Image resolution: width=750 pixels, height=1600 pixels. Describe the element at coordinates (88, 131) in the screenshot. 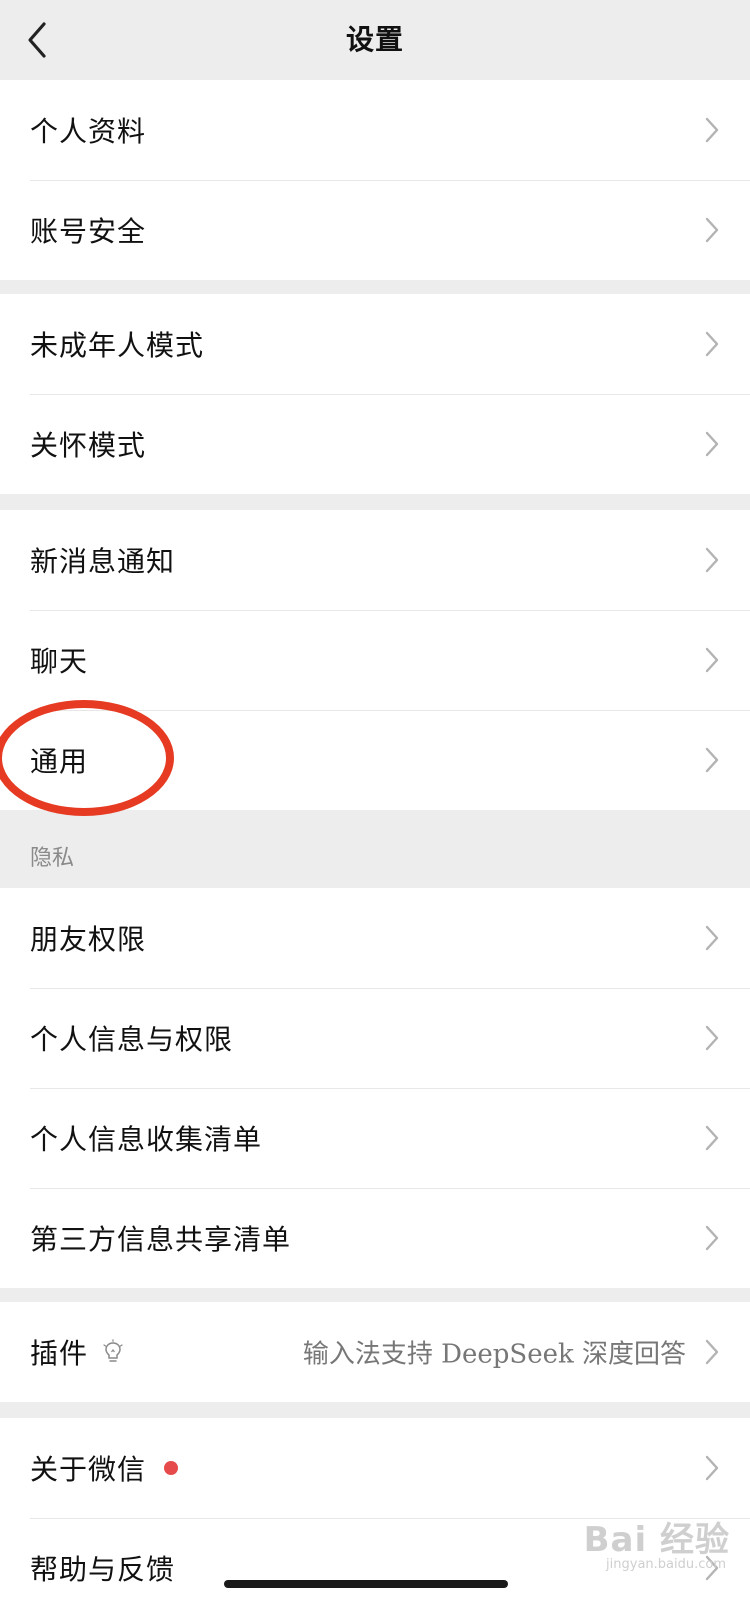

I see `settings-item-label: 个人资料` at that location.